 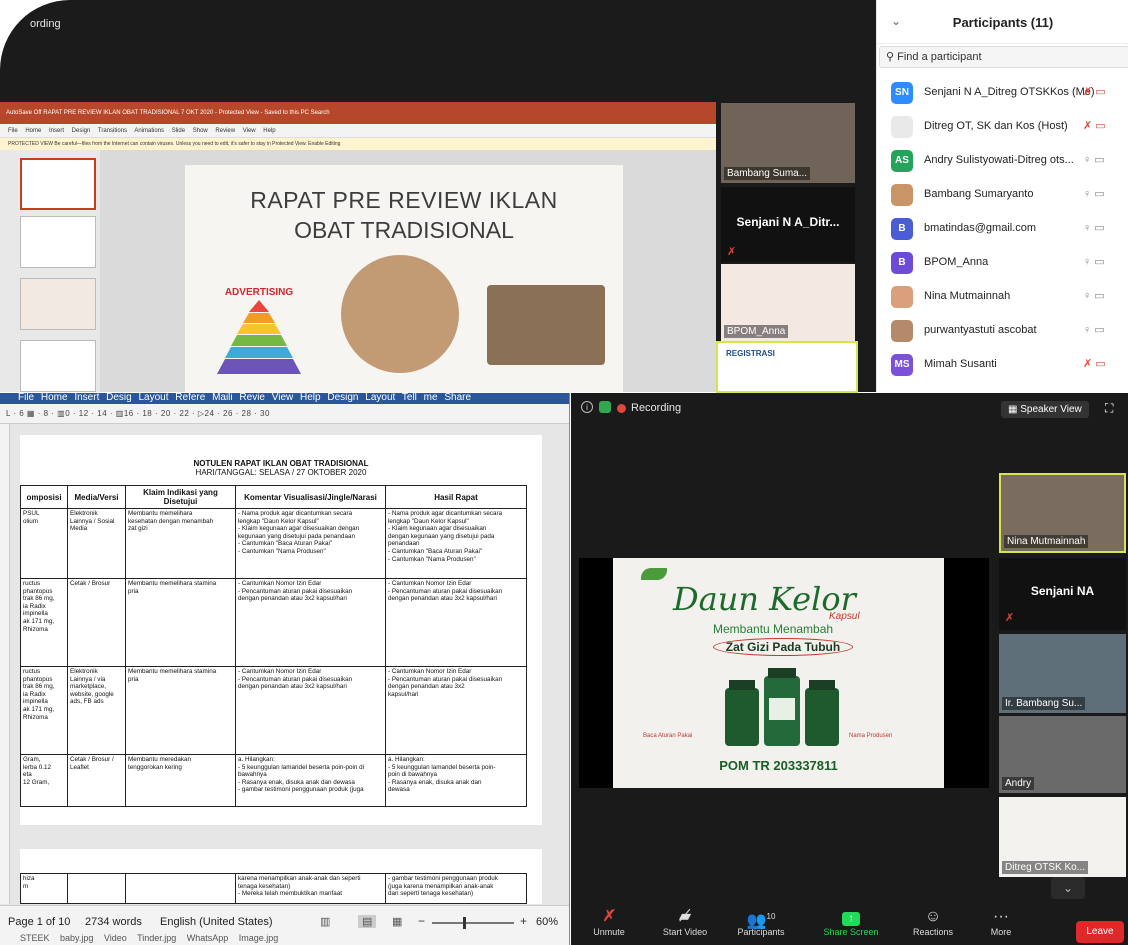 I want to click on language-indicator: English (United States), so click(x=216, y=922).